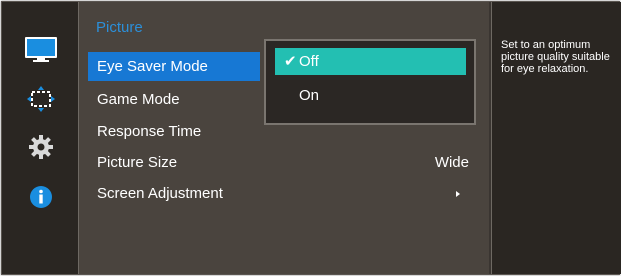 The image size is (621, 276). I want to click on eye-saver-mode-popup: ✔ Off On, so click(370, 82).